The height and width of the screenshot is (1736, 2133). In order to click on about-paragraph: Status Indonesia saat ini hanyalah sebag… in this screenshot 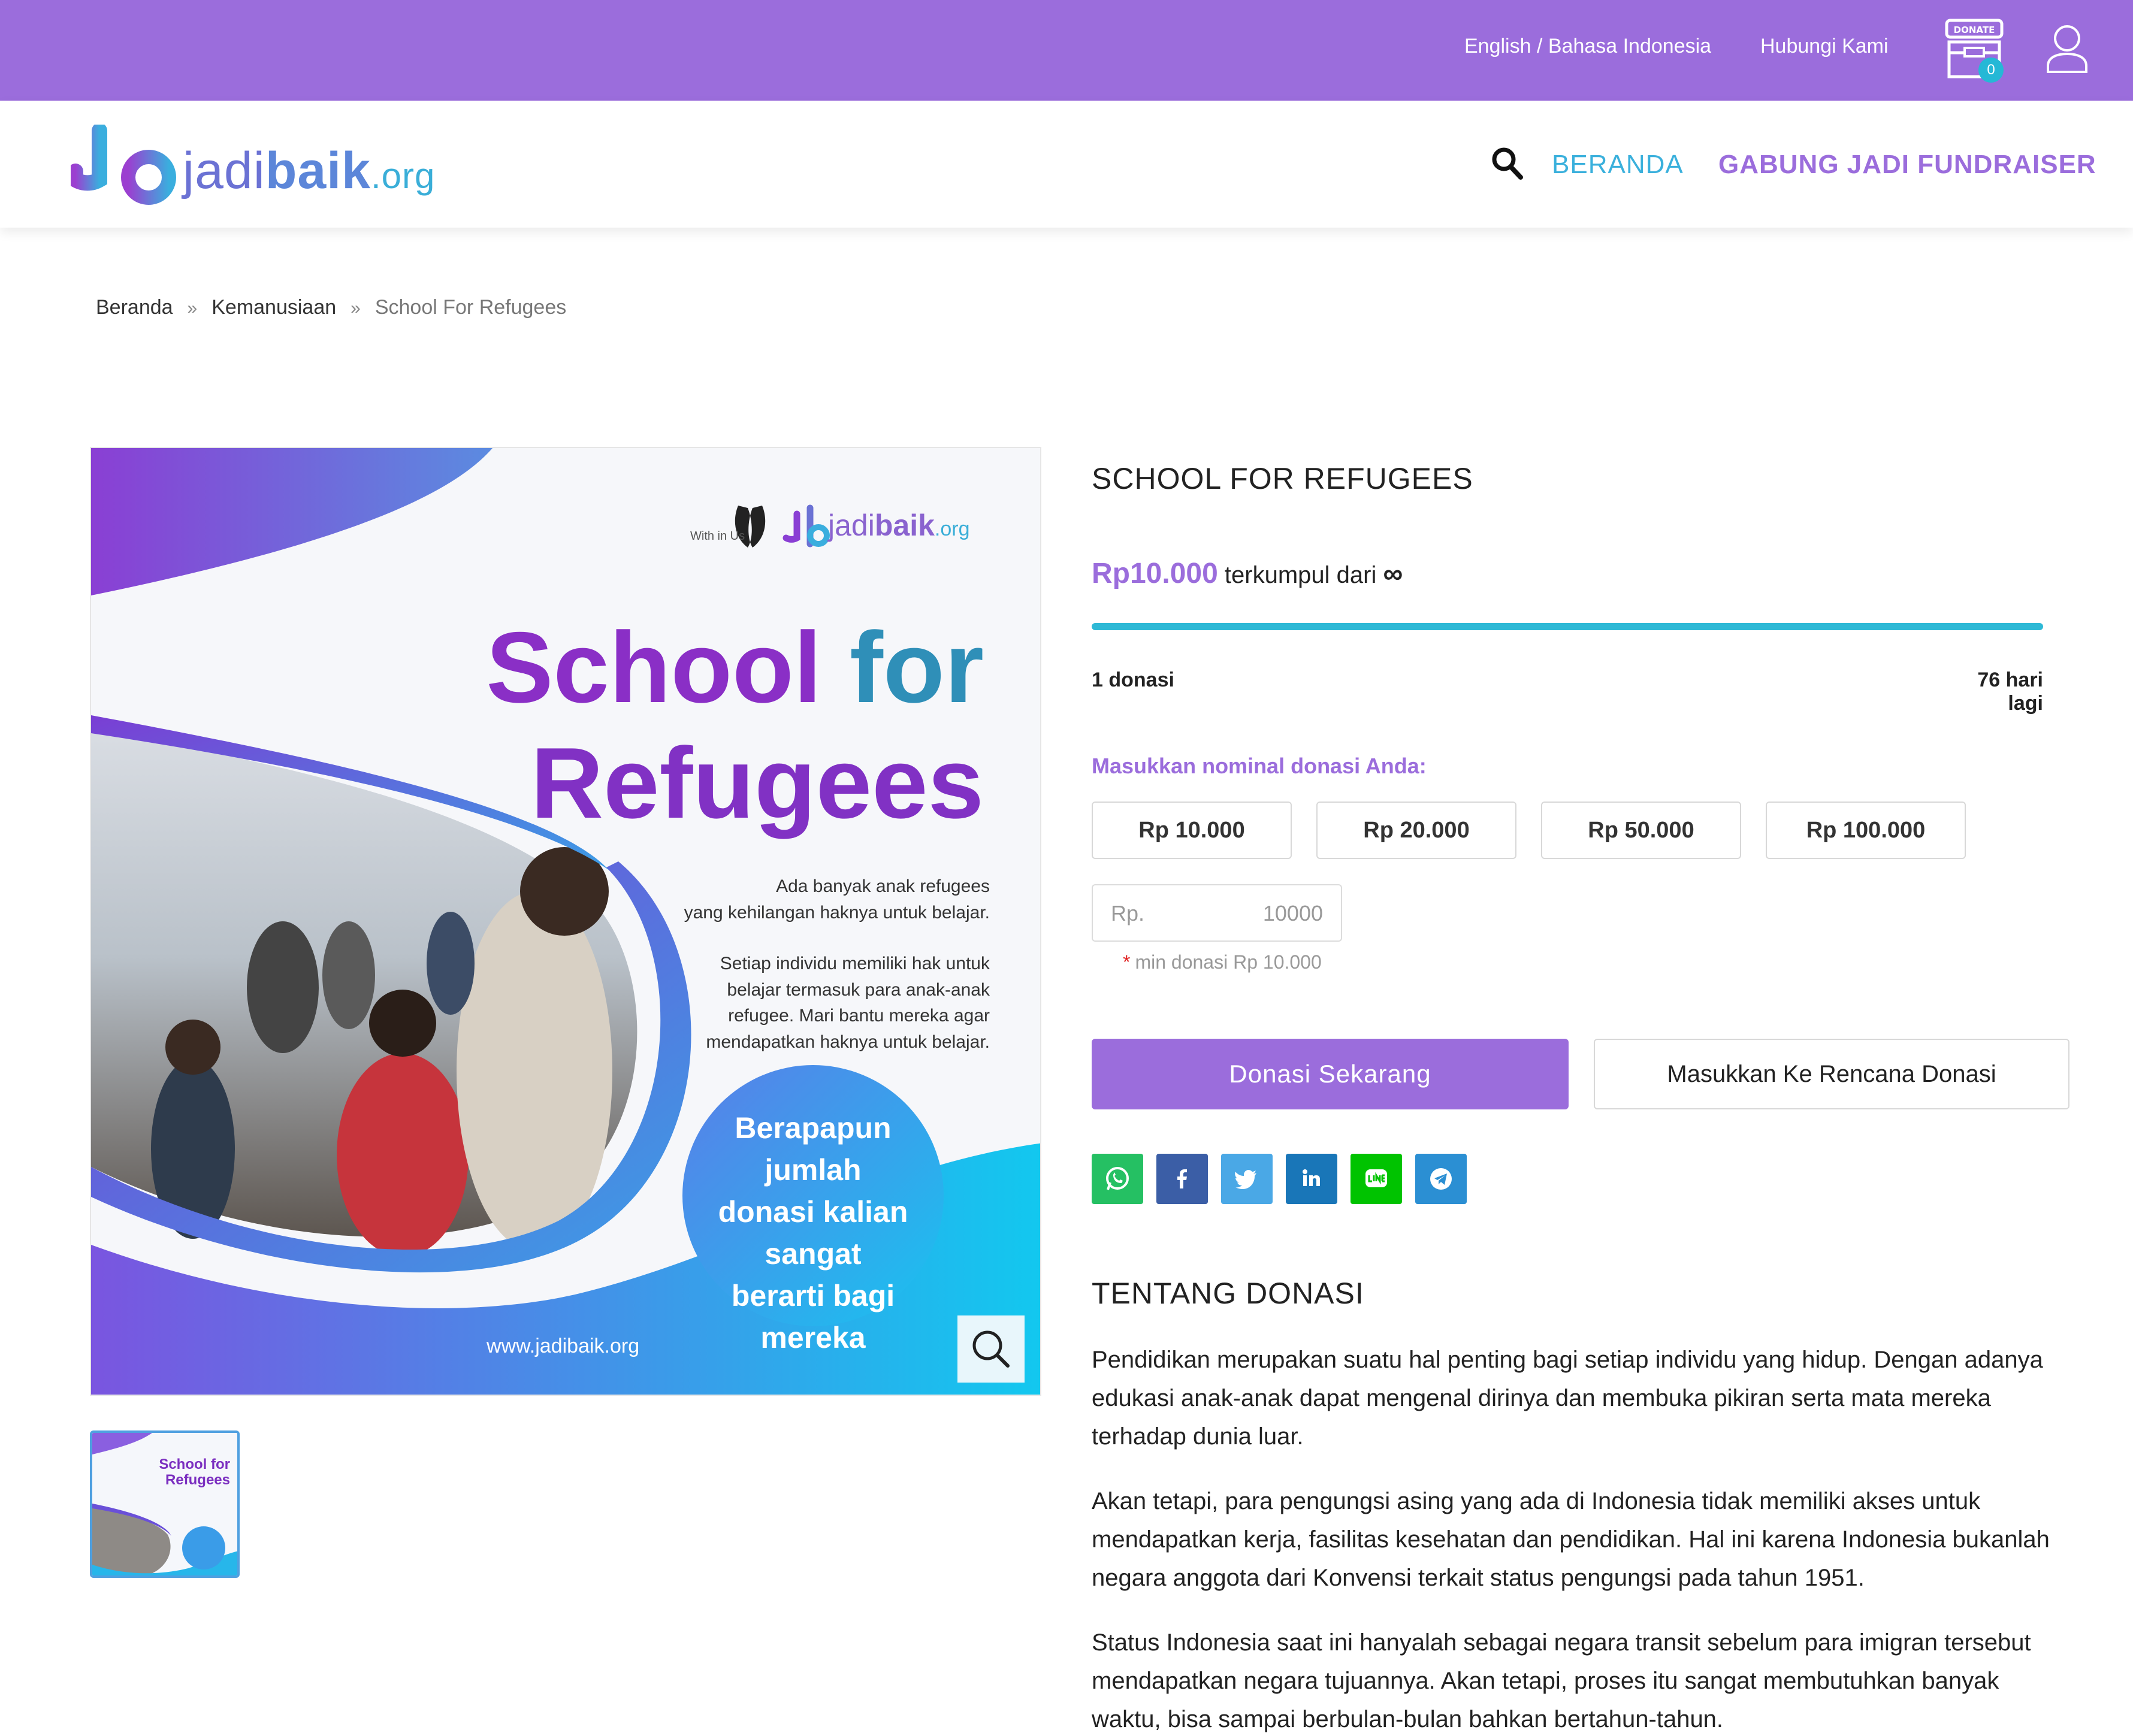, I will do `click(1561, 1681)`.